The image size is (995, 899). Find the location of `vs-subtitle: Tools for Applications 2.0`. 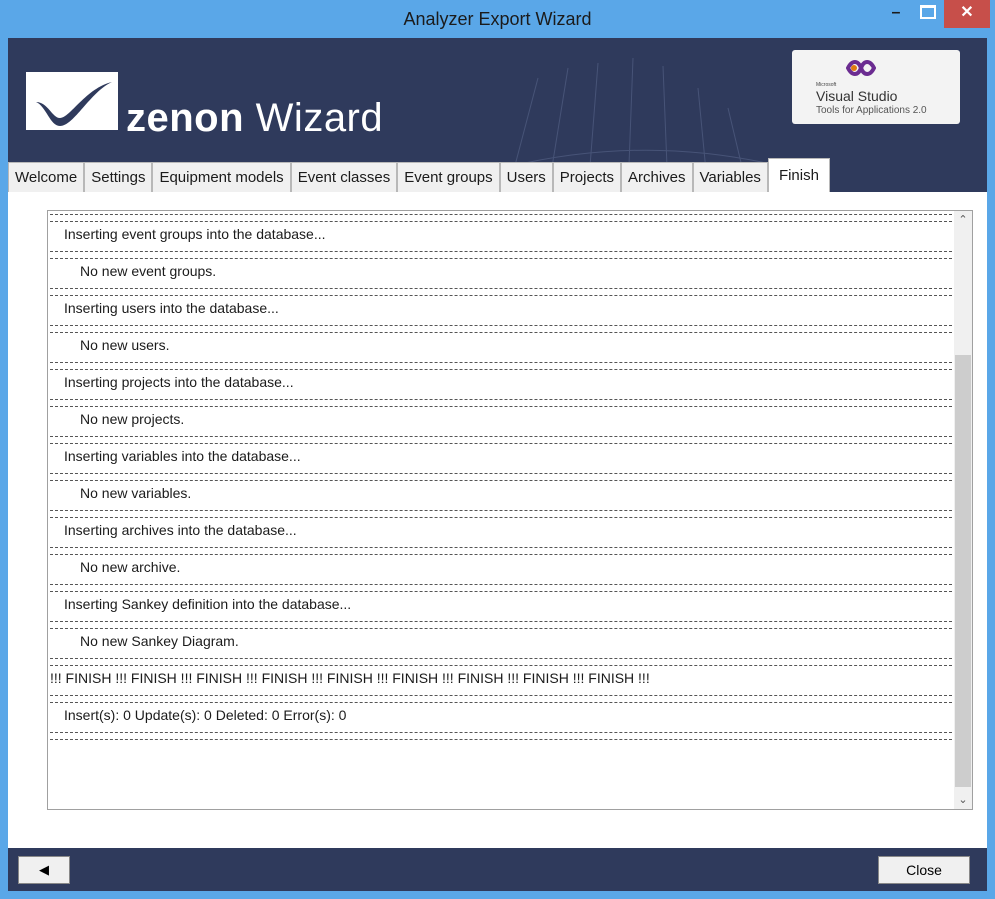

vs-subtitle: Tools for Applications 2.0 is located at coordinates (871, 110).